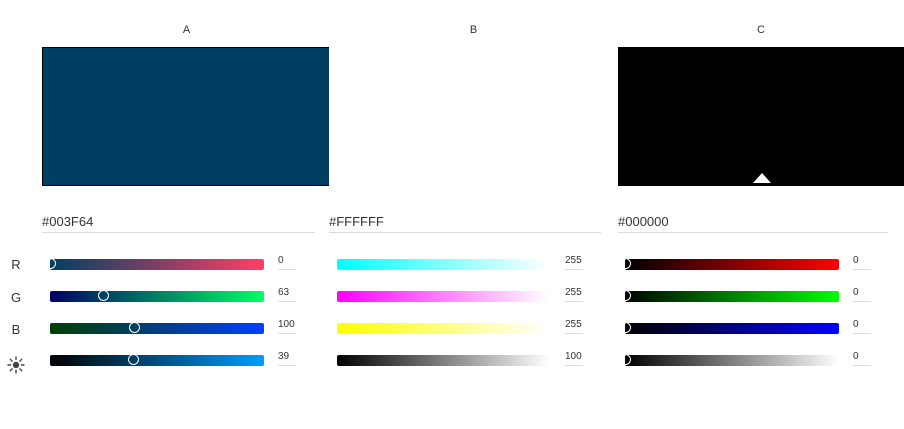 The image size is (904, 429). I want to click on brightness-value-input-b: 100, so click(574, 358).